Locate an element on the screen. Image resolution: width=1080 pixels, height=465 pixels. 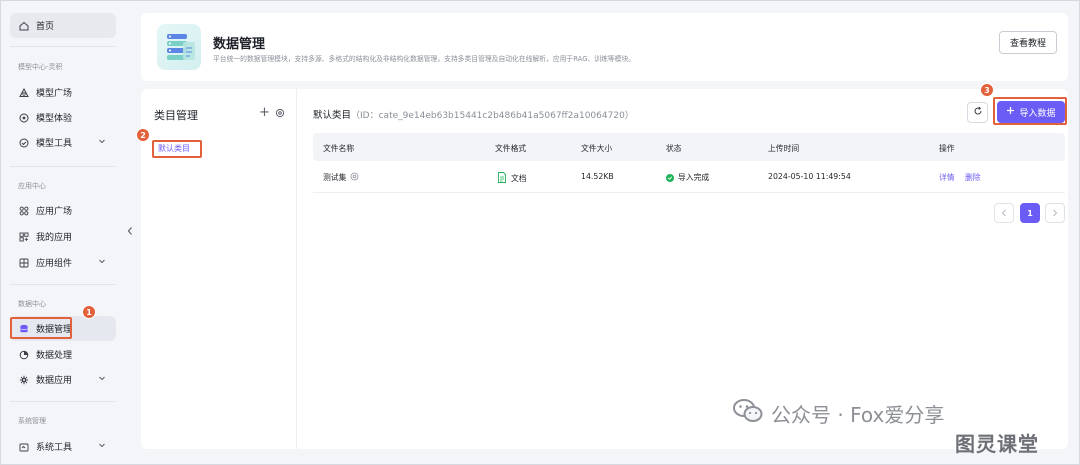
section-label-model: 模型中心-灵积 is located at coordinates (40, 67).